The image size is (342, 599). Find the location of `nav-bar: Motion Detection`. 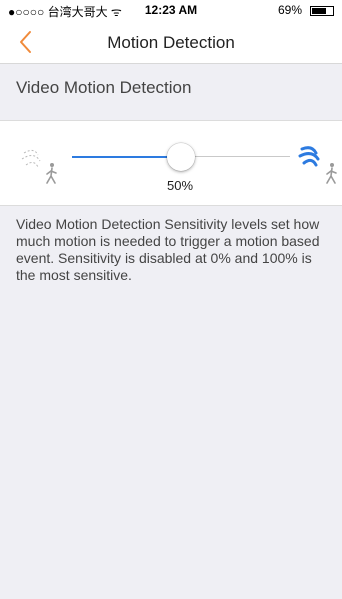

nav-bar: Motion Detection is located at coordinates (171, 42).